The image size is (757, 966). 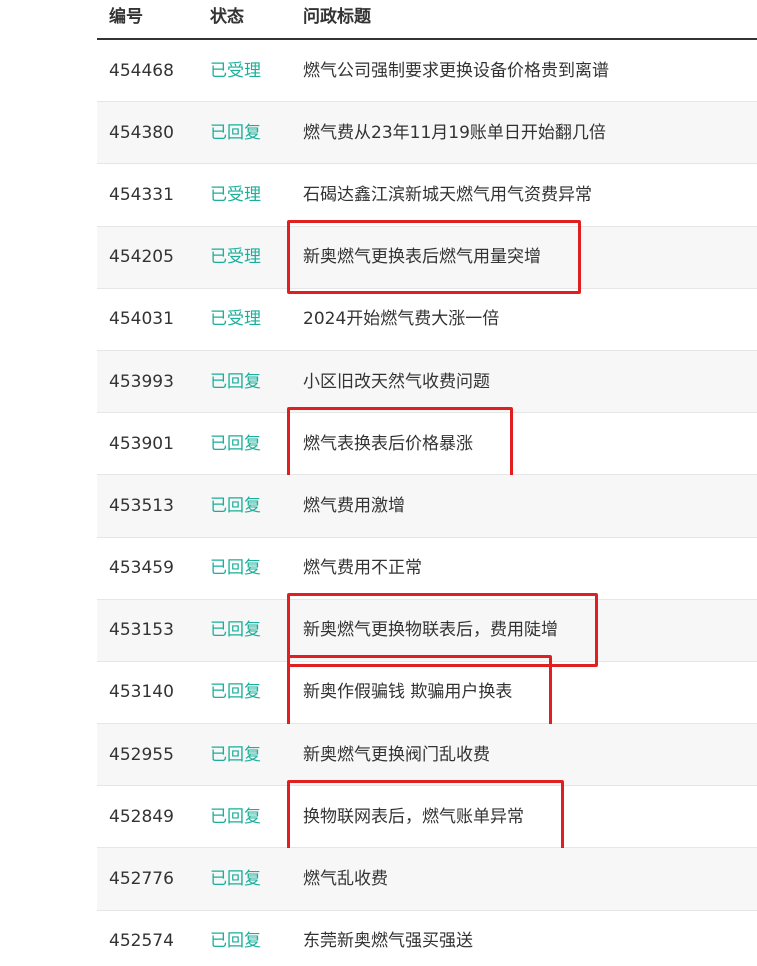 What do you see at coordinates (141, 754) in the screenshot?
I see `row-id: 452955` at bounding box center [141, 754].